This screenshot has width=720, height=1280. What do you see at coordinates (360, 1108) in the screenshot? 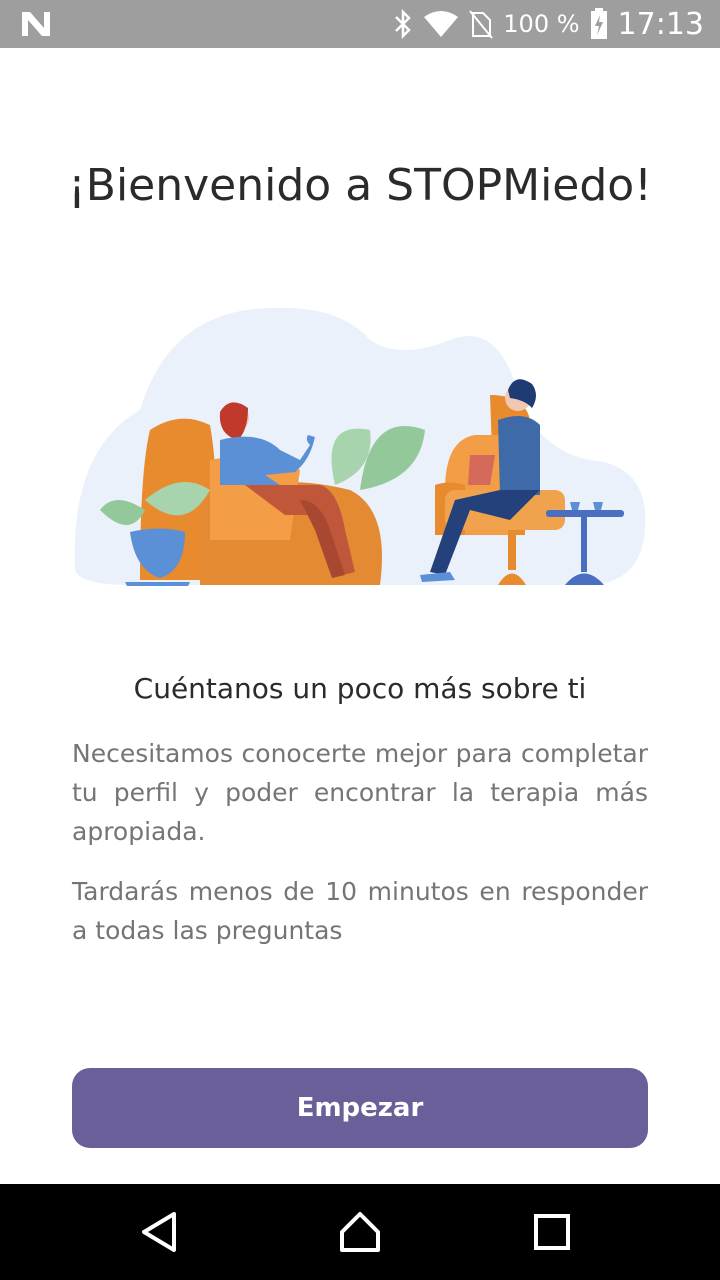
I see `start-button: Empezar` at bounding box center [360, 1108].